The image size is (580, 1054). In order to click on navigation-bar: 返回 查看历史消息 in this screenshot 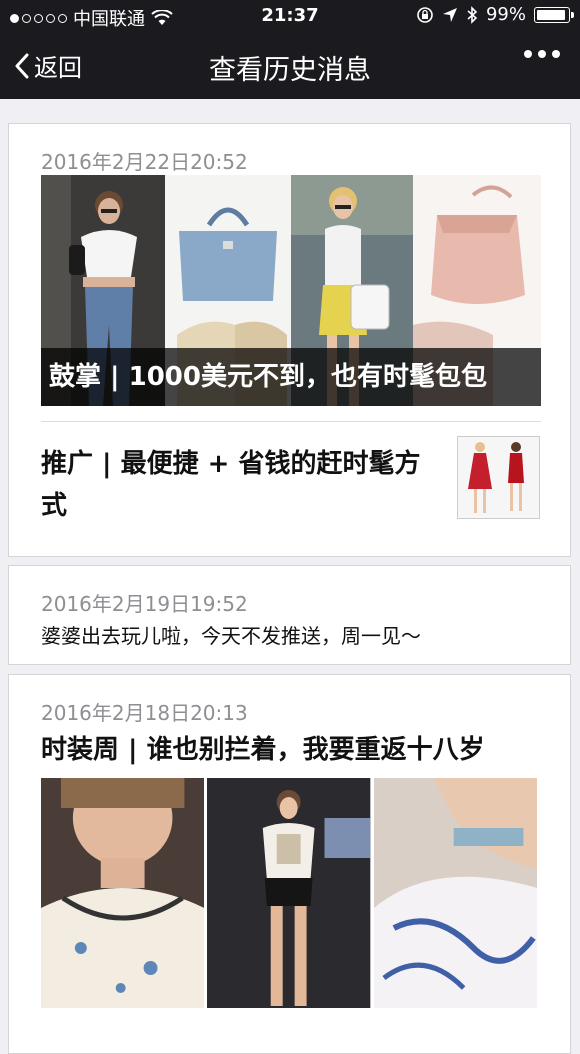, I will do `click(290, 65)`.